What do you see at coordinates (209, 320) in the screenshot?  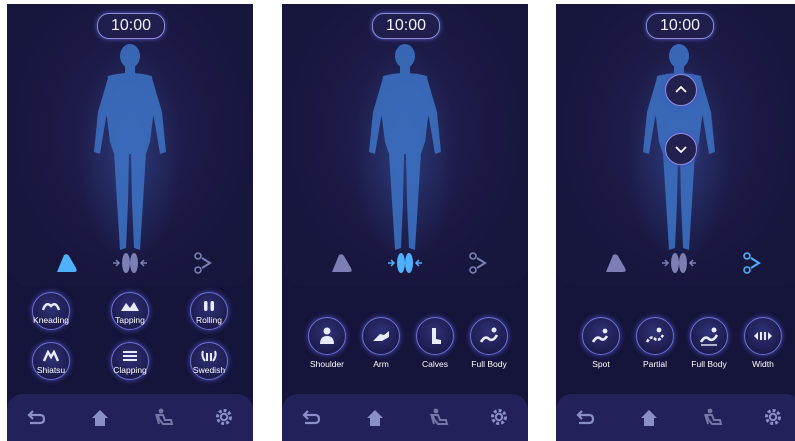 I see `button-label: Rolling` at bounding box center [209, 320].